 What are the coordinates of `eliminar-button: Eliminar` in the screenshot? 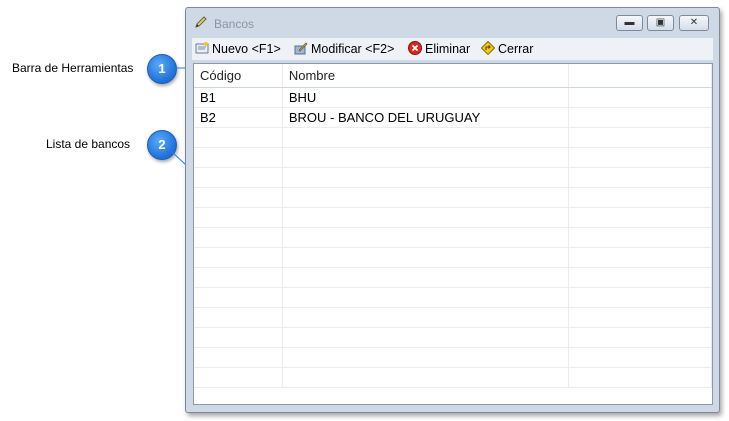 It's located at (439, 48).